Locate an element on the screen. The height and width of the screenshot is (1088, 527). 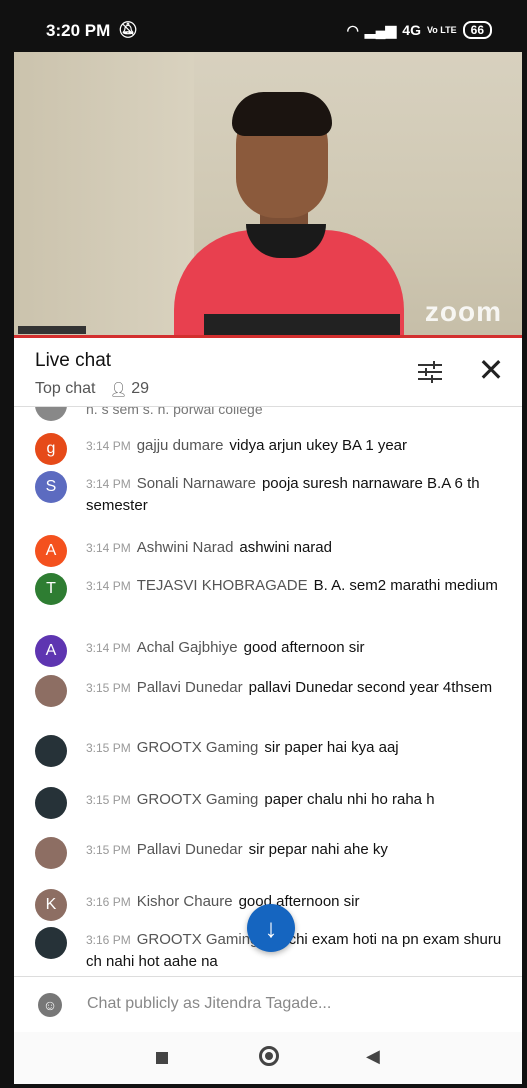
close-icon: ✕ is located at coordinates (491, 370).